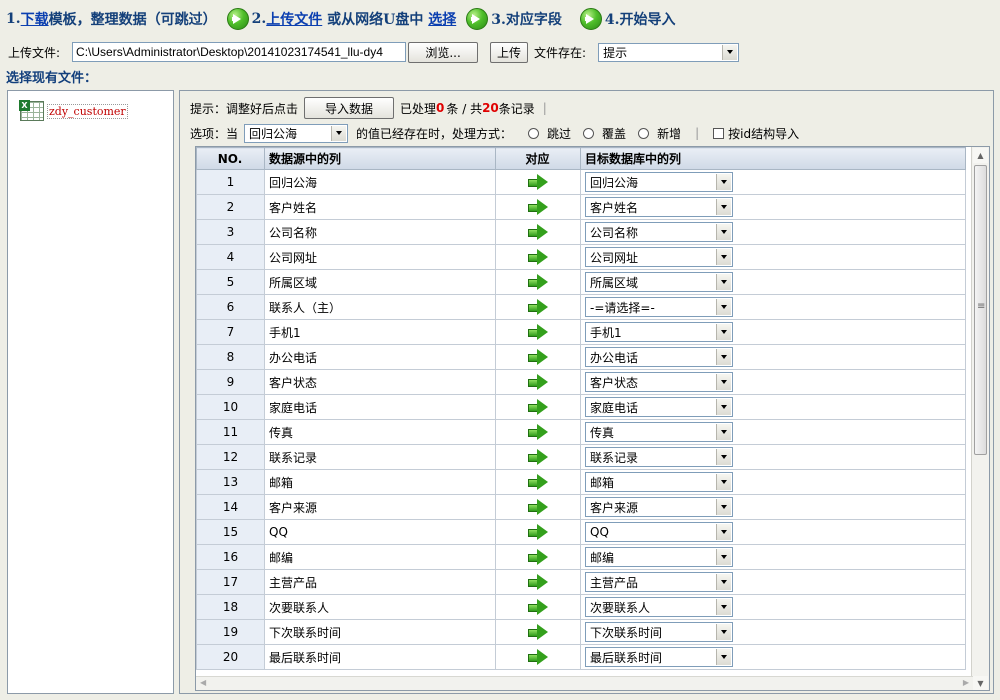  Describe the element at coordinates (538, 158) in the screenshot. I see `header-mapping: 对应` at that location.